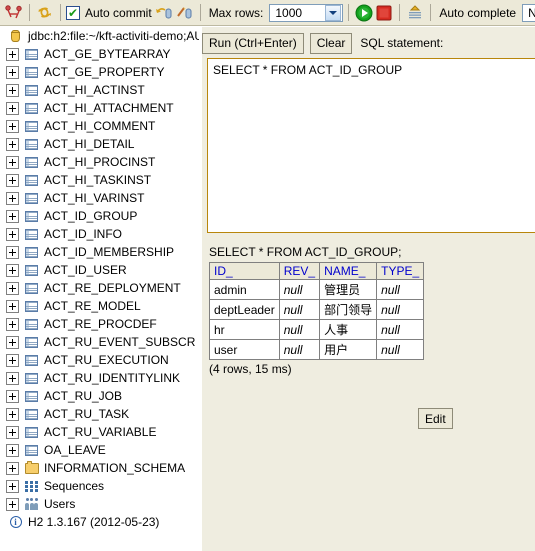  I want to click on clear-button: Clear, so click(331, 43).